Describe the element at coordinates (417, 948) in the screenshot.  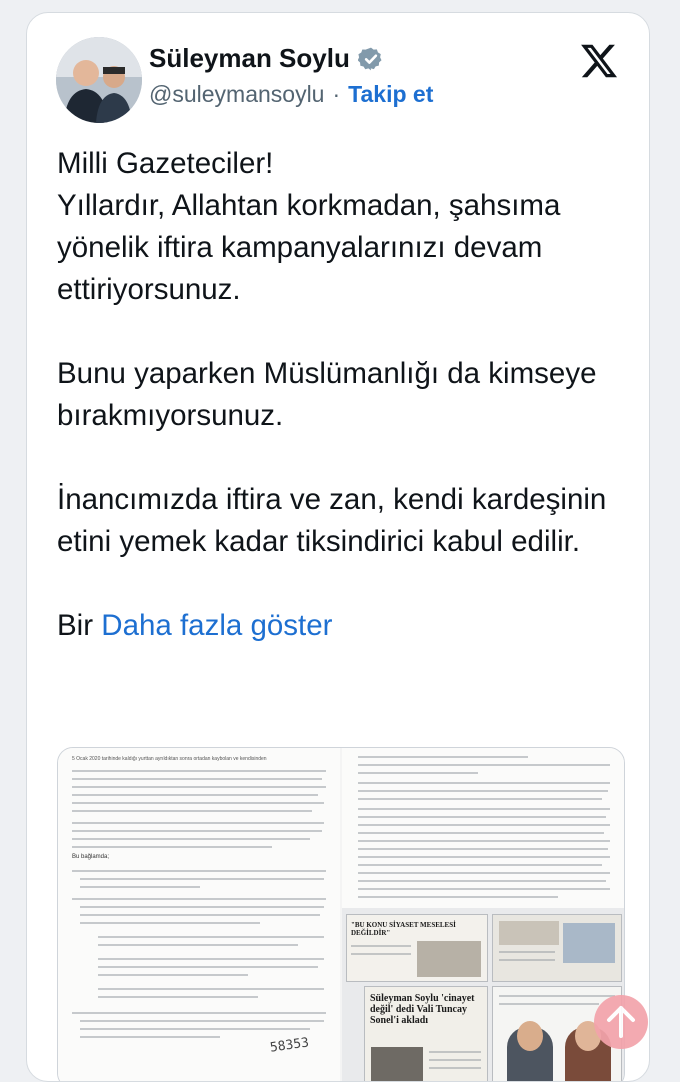
I see `news-clipping-1: "BU KONU SİYASET MESELESİ DEĞİLDİR"` at that location.